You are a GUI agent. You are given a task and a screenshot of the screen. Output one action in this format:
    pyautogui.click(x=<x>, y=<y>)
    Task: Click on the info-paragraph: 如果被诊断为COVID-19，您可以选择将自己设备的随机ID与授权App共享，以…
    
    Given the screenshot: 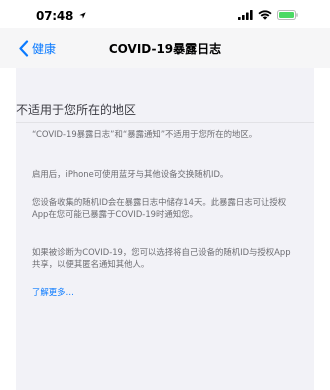 What is the action you would take?
    pyautogui.click(x=161, y=258)
    